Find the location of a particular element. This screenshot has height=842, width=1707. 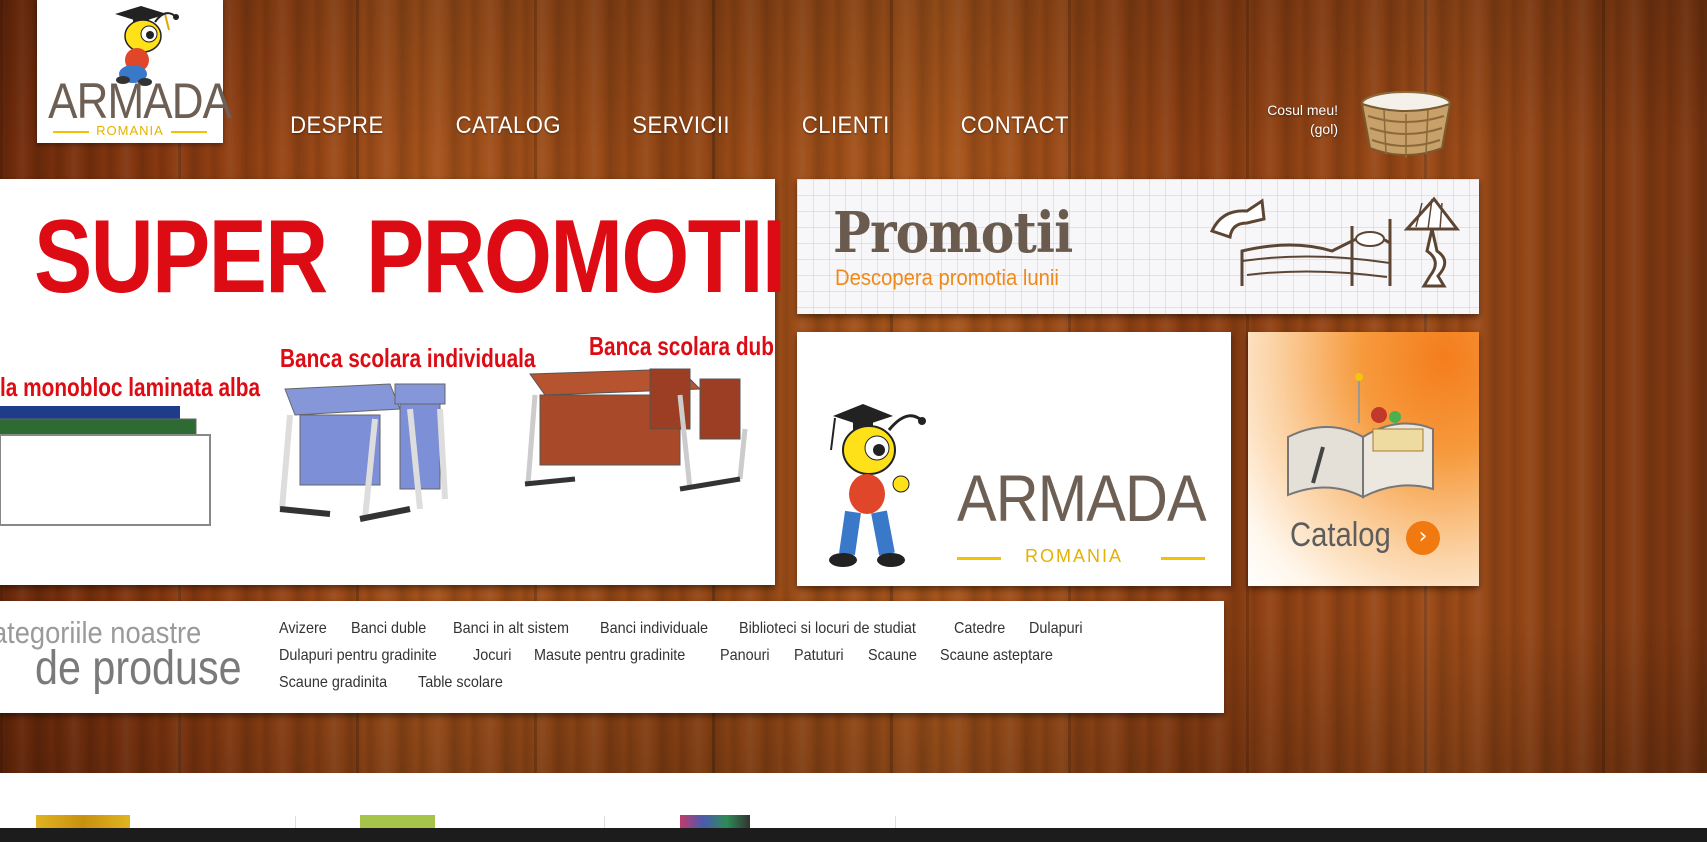

bed-lamp-illustration is located at coordinates (1335, 242).